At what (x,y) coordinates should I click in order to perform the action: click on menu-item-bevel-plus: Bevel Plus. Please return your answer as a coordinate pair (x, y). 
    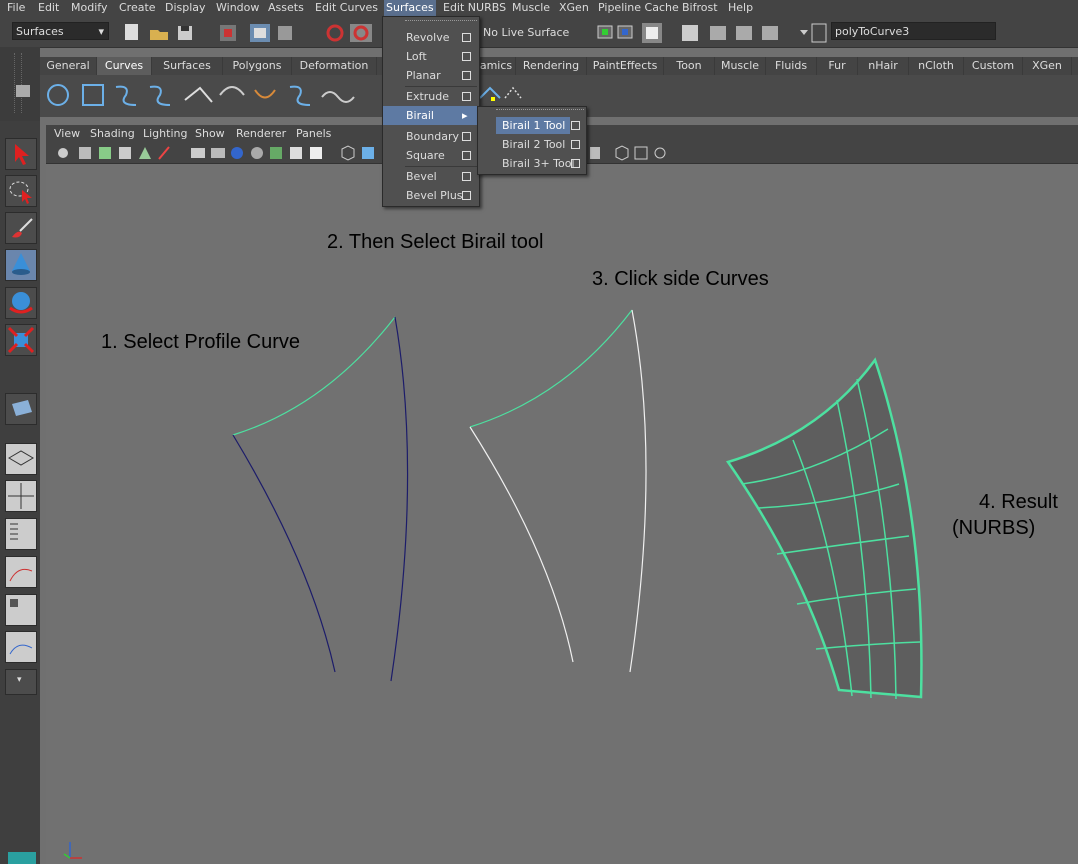
    Looking at the image, I should click on (431, 195).